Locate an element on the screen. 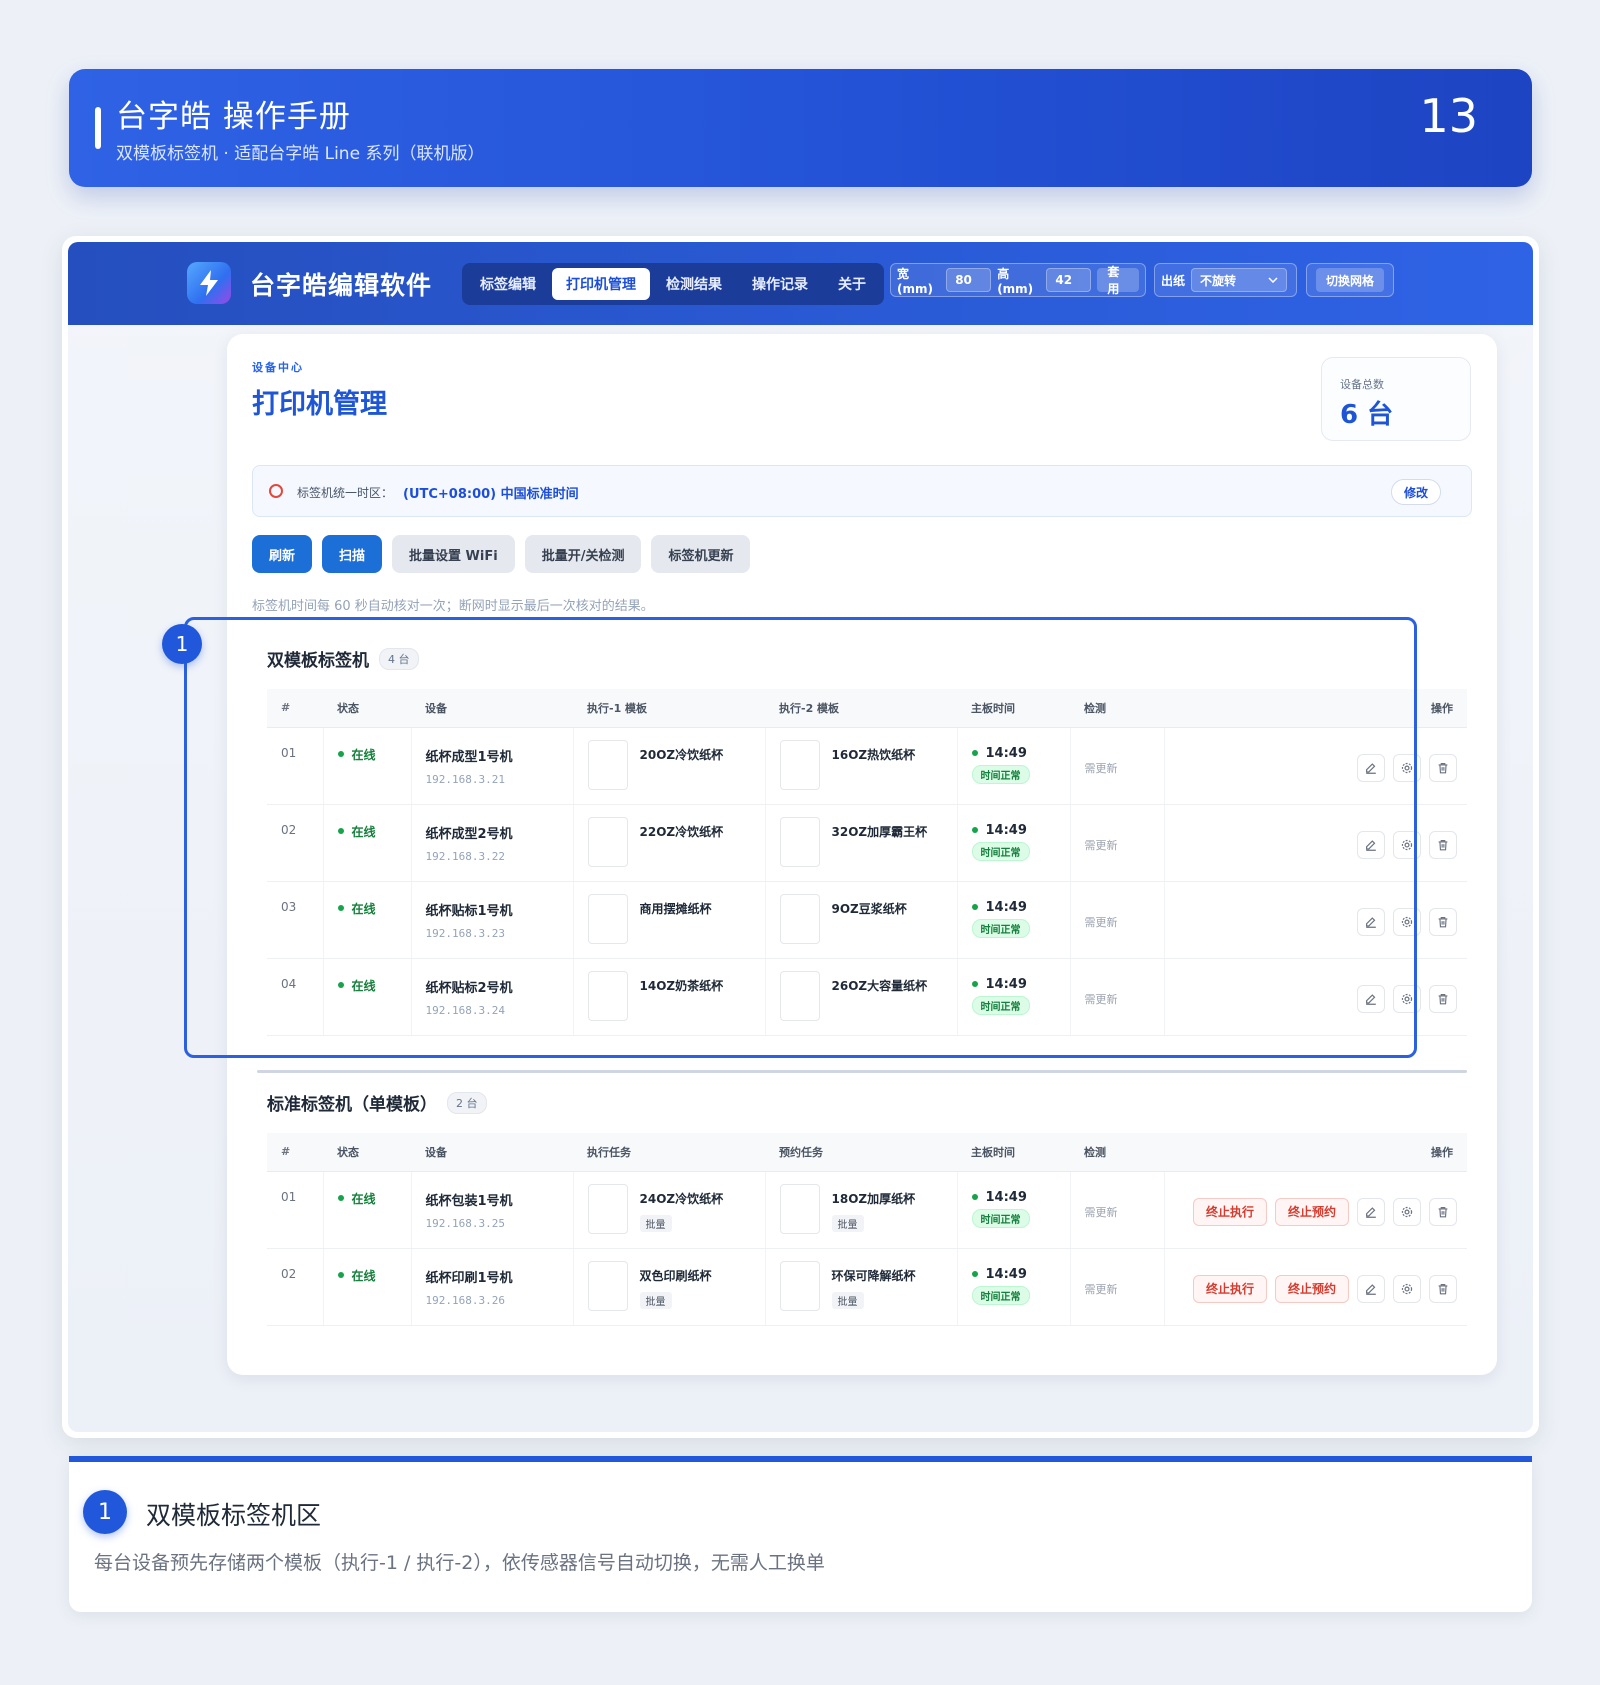  template-name: 26OZ大容量纸杯 is located at coordinates (879, 985).